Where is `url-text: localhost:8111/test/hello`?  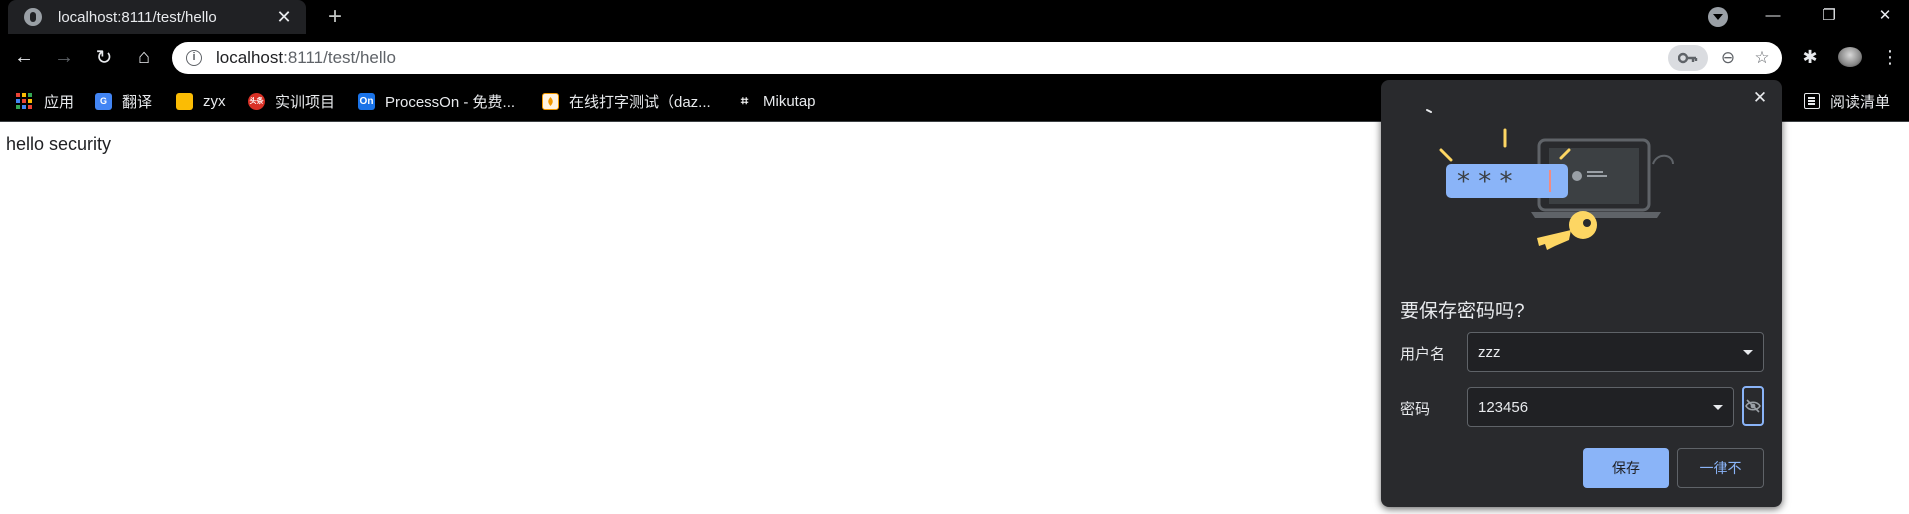 url-text: localhost:8111/test/hello is located at coordinates (942, 58).